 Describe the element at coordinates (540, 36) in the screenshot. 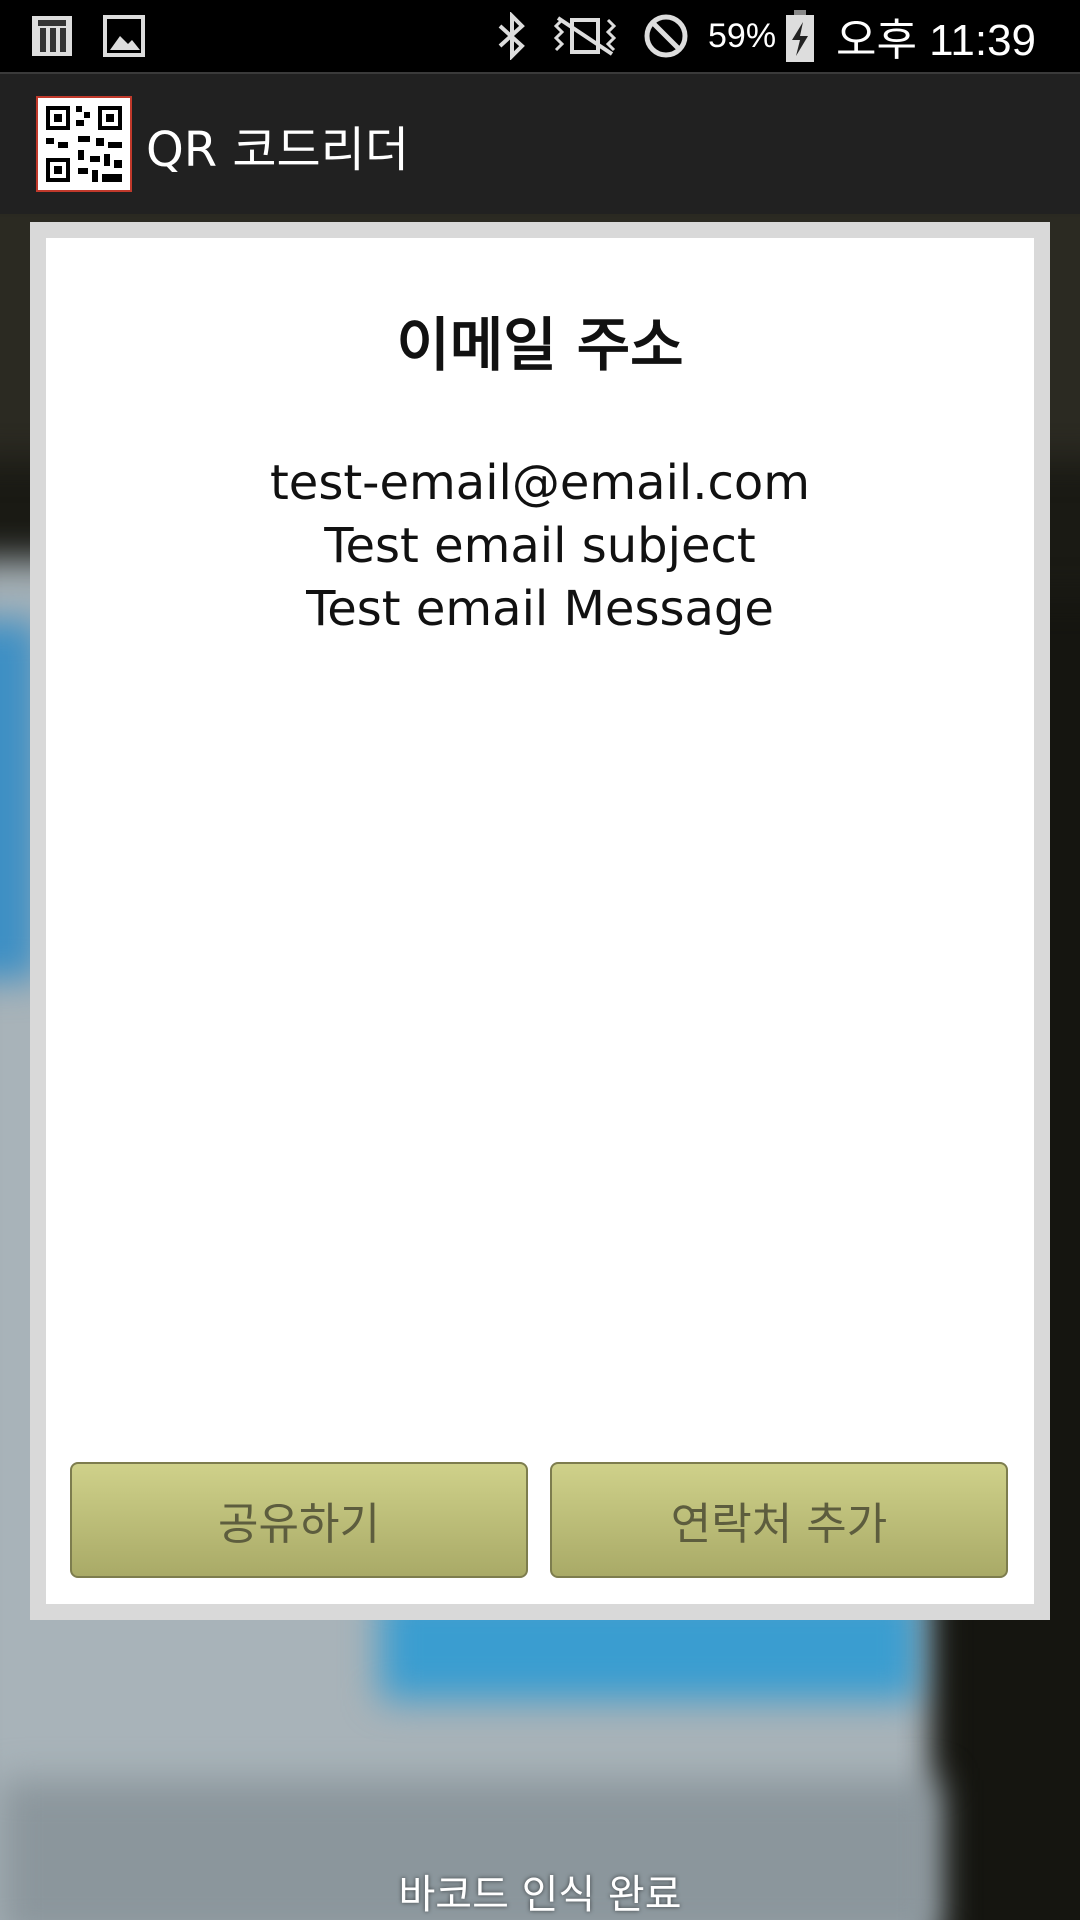

I see `status-bar: 59% 오후 11:39` at that location.